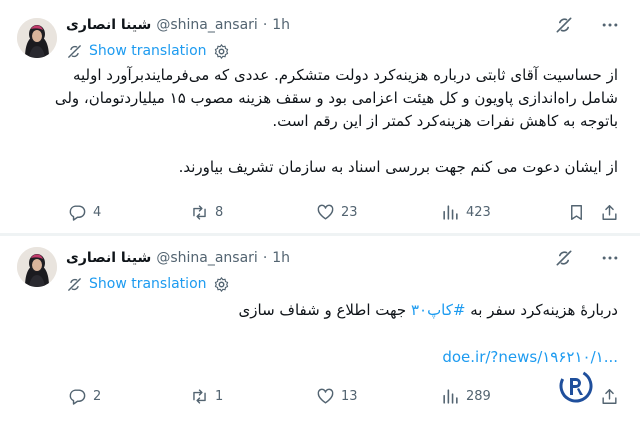 This screenshot has height=421, width=640. I want to click on bookmark-button, so click(576, 212).